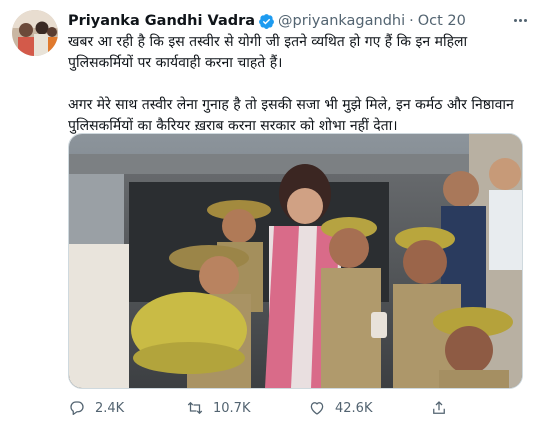 Image resolution: width=542 pixels, height=428 pixels. Describe the element at coordinates (520, 20) in the screenshot. I see `more-options-icon` at that location.